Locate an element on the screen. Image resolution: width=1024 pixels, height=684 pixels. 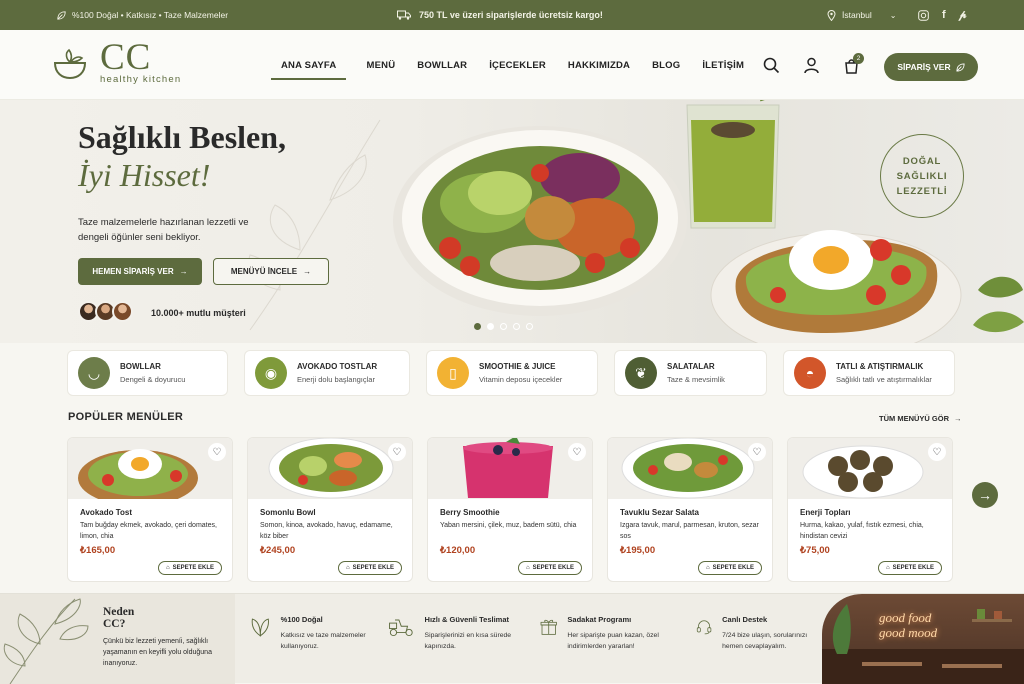
product-price: ₺165,00 is located at coordinates (98, 550).